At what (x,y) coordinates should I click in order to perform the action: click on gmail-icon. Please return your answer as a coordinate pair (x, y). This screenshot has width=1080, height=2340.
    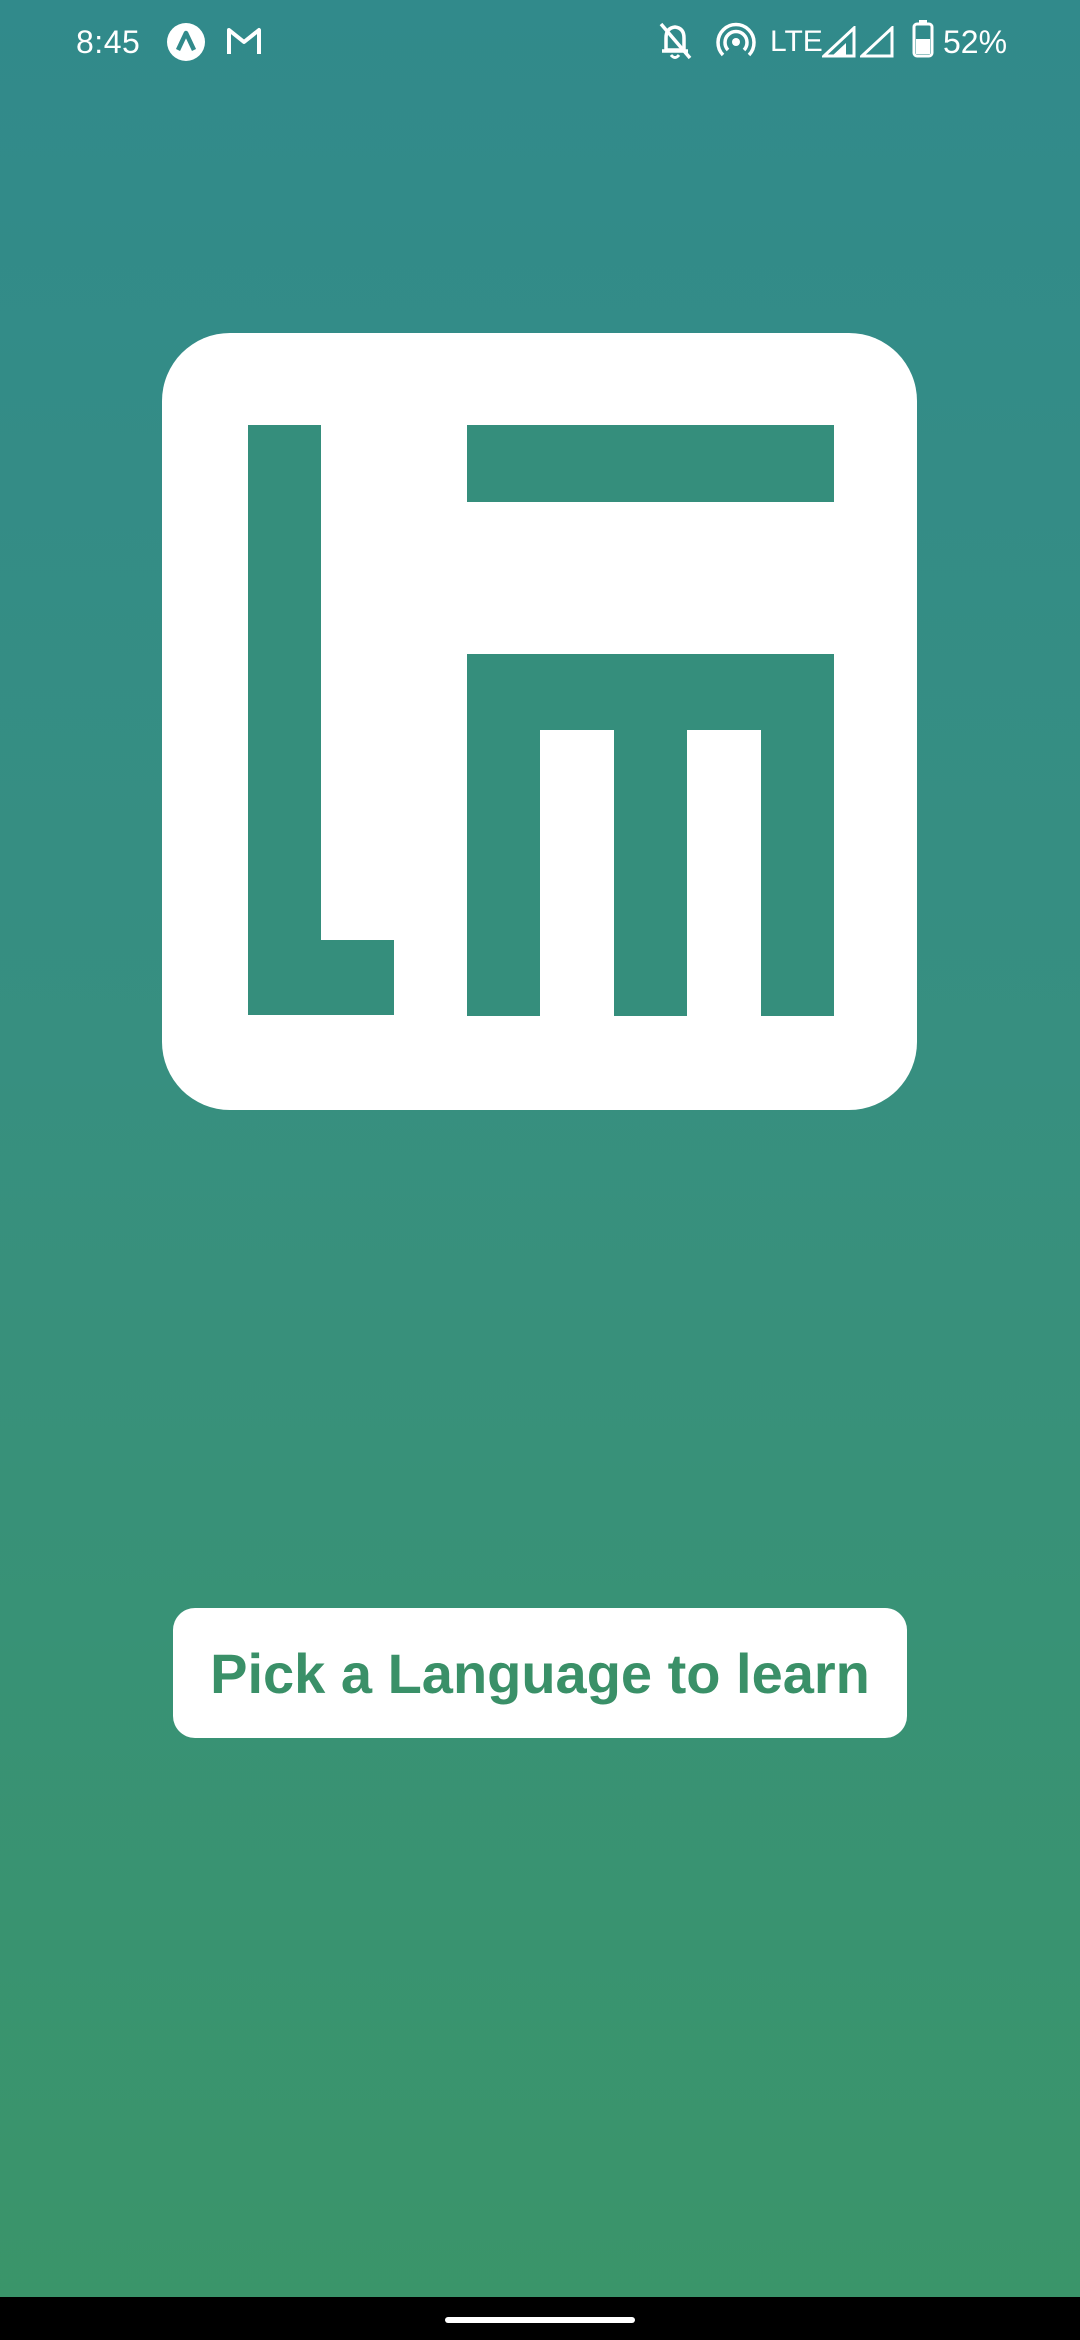
    Looking at the image, I should click on (244, 41).